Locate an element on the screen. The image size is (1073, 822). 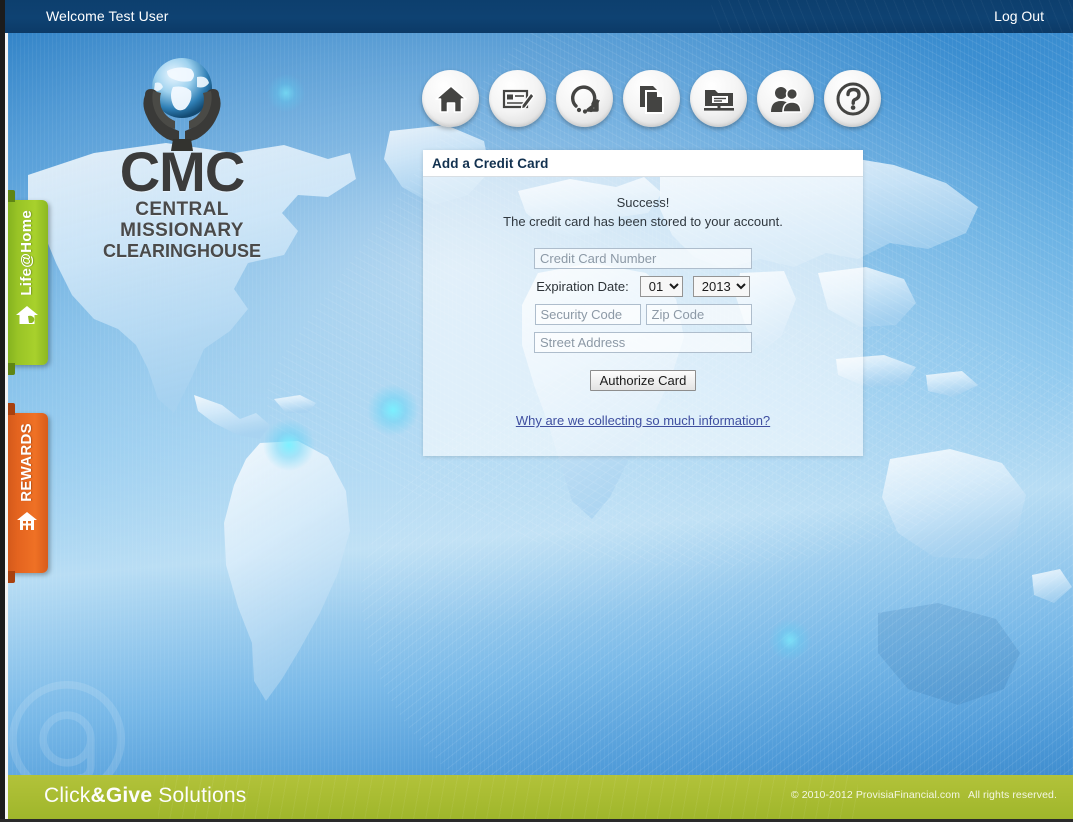
home-icon is located at coordinates (450, 98).